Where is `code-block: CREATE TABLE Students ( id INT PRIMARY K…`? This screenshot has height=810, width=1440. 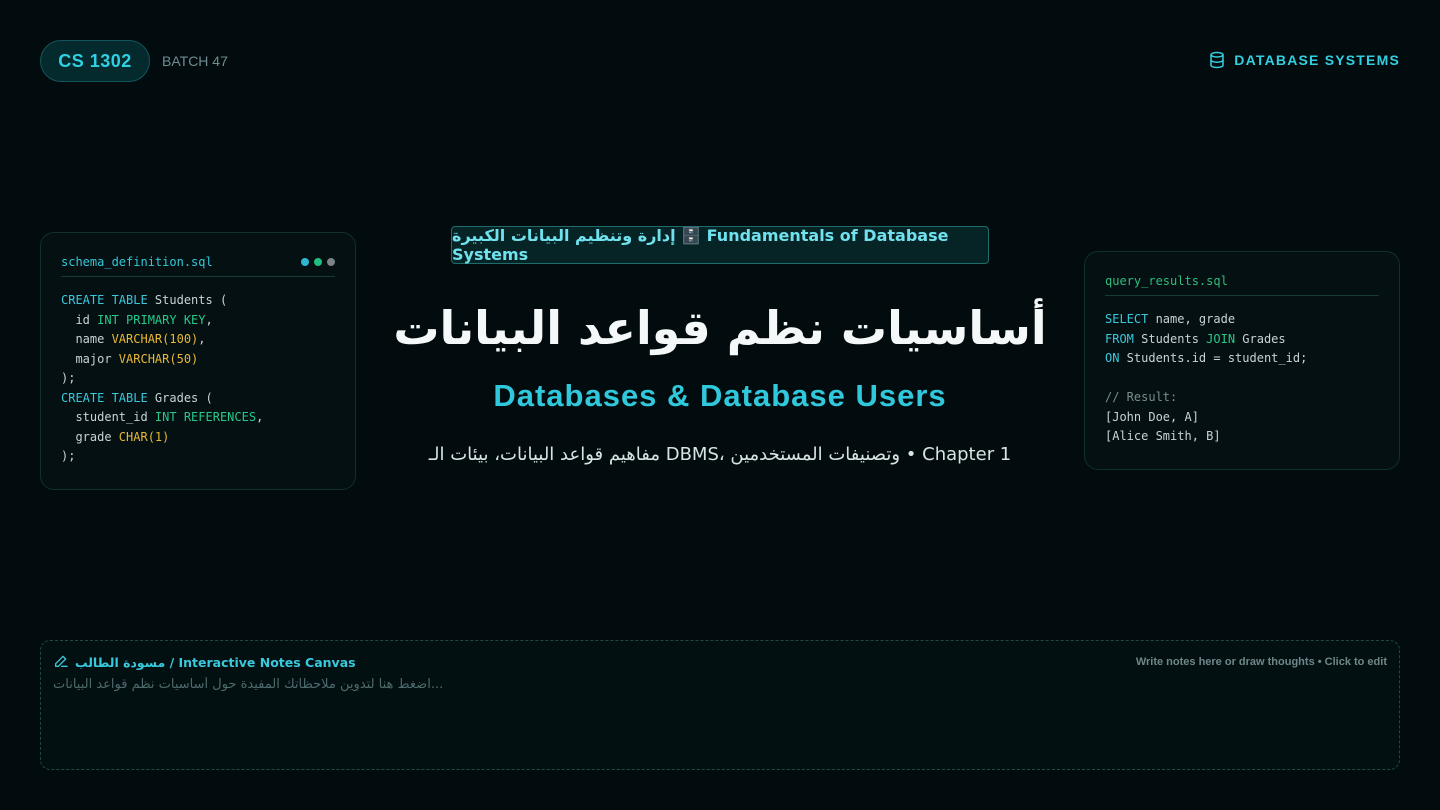
code-block: CREATE TABLE Students ( id INT PRIMARY K… is located at coordinates (198, 379).